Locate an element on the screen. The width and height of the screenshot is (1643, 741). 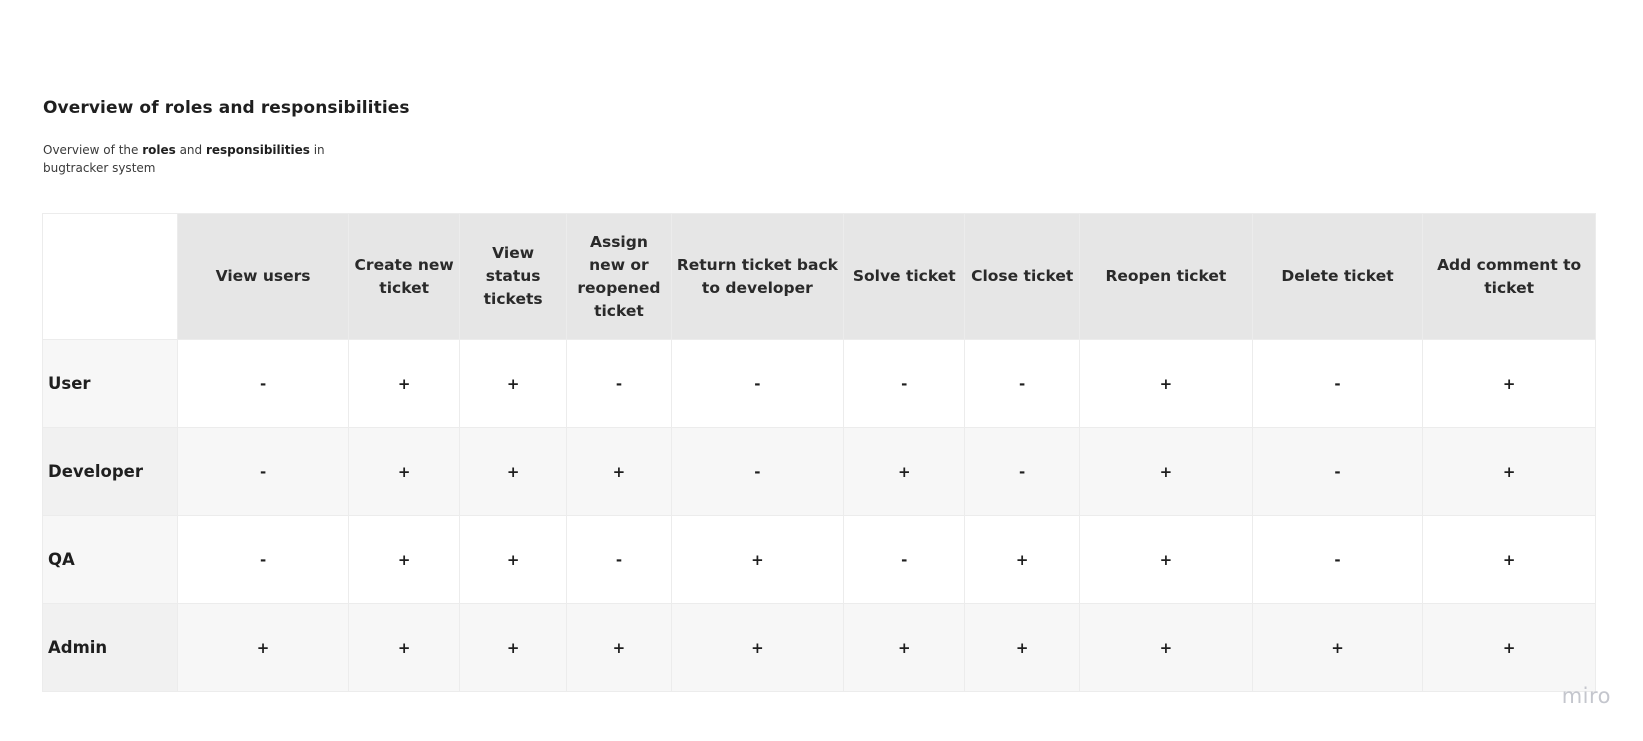
table-row: User - + + - - - - + - + is located at coordinates (819, 383).